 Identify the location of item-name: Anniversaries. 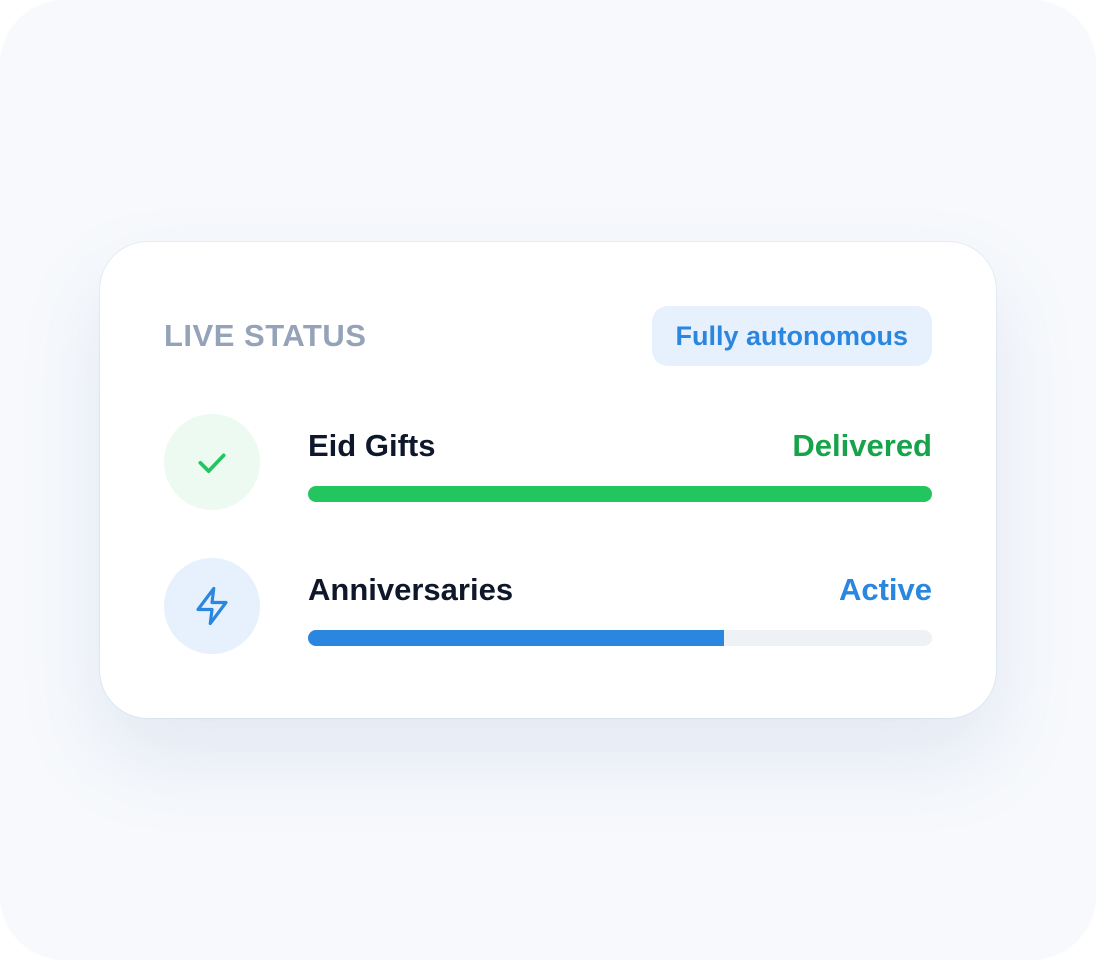
(411, 589).